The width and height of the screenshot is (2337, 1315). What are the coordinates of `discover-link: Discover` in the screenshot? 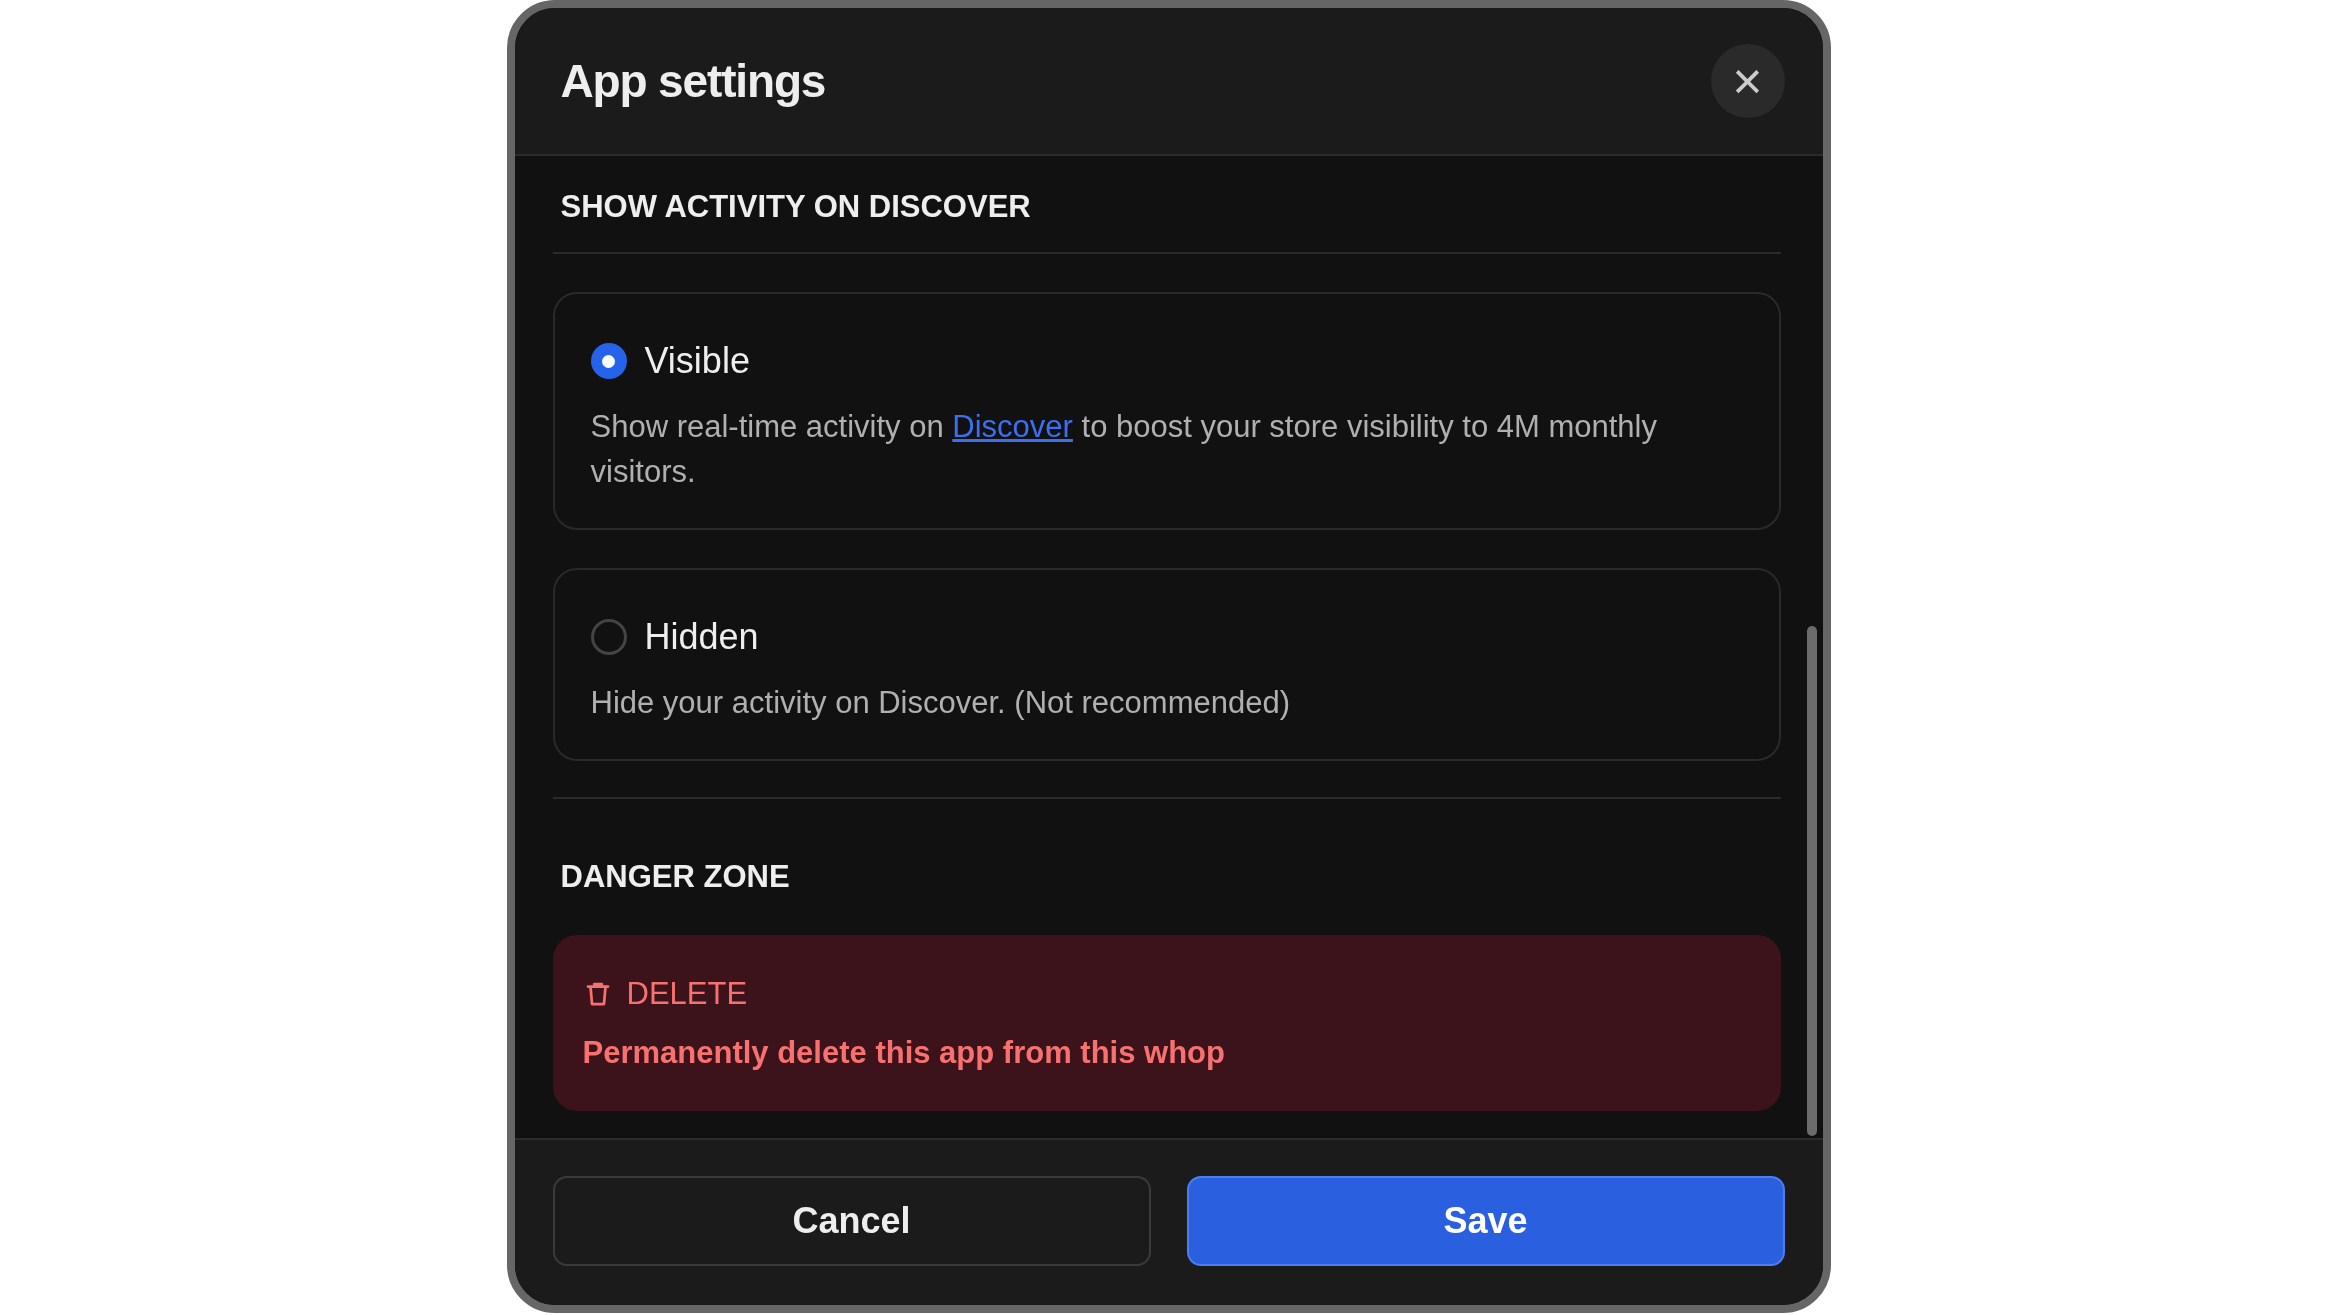 It's located at (1012, 426).